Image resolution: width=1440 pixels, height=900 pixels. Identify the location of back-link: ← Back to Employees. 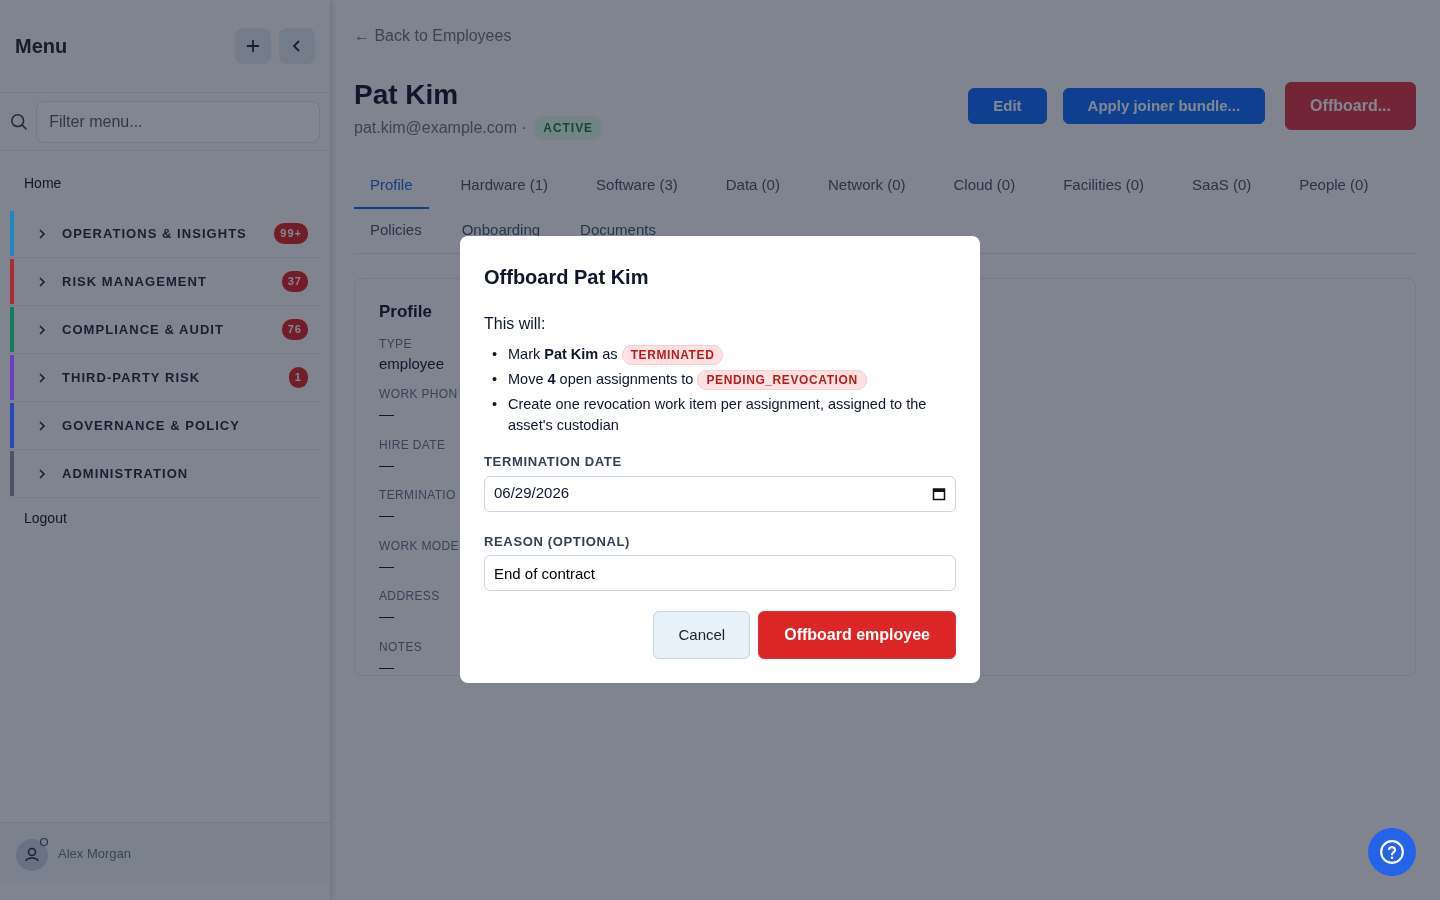
(433, 36).